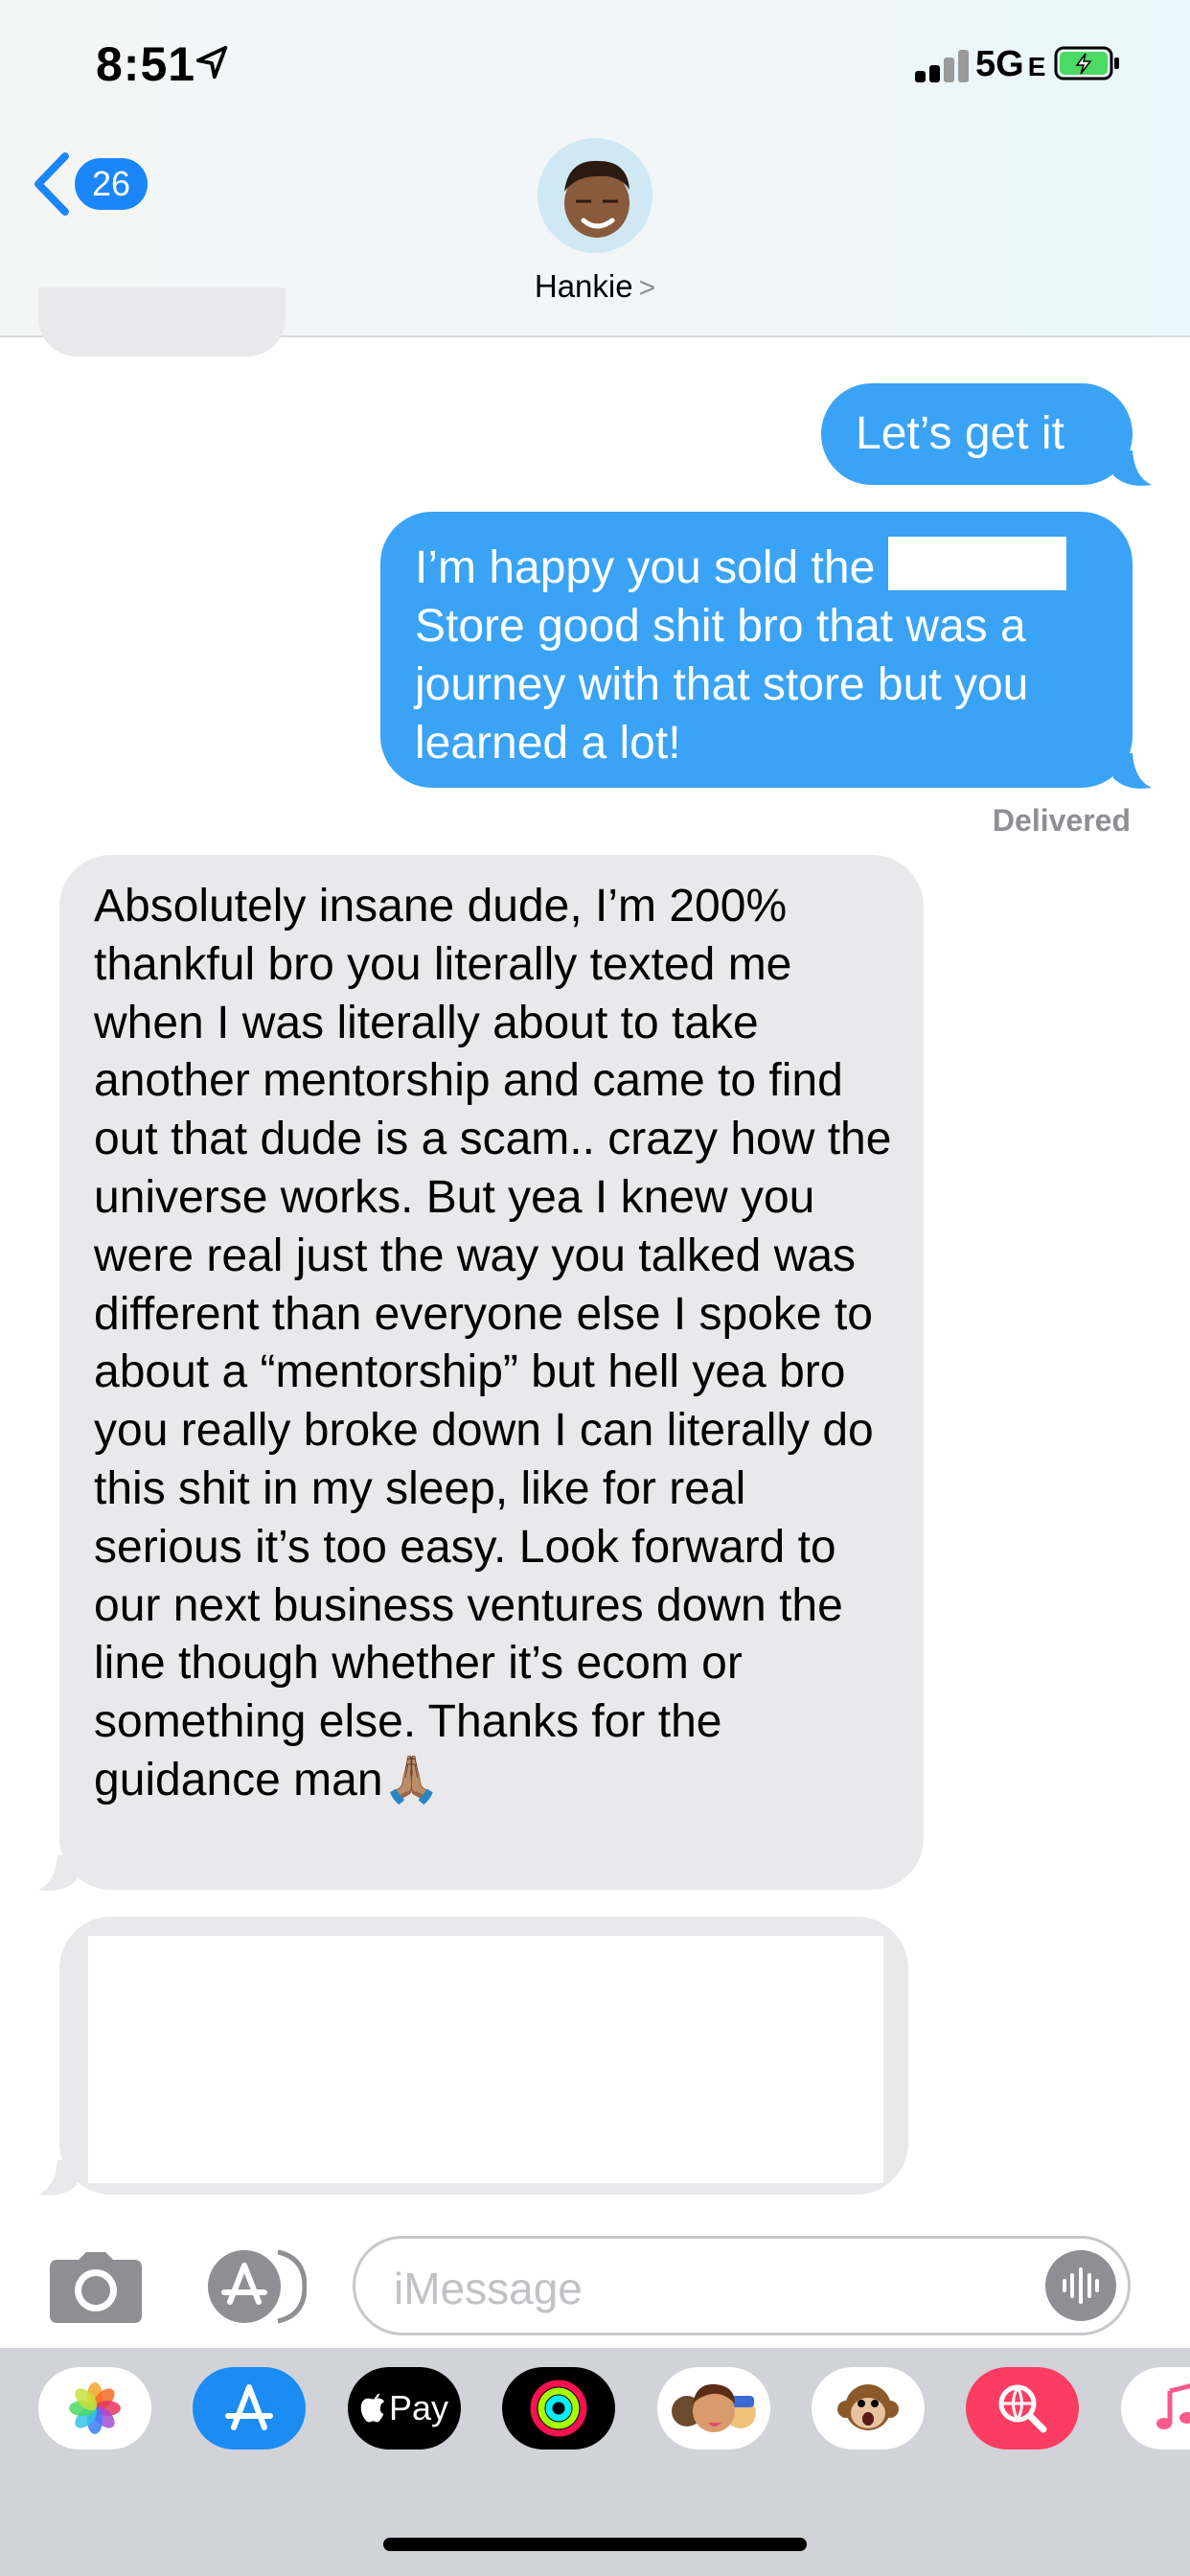 Image resolution: width=1190 pixels, height=2576 pixels. I want to click on activity-rings-icon, so click(559, 2408).